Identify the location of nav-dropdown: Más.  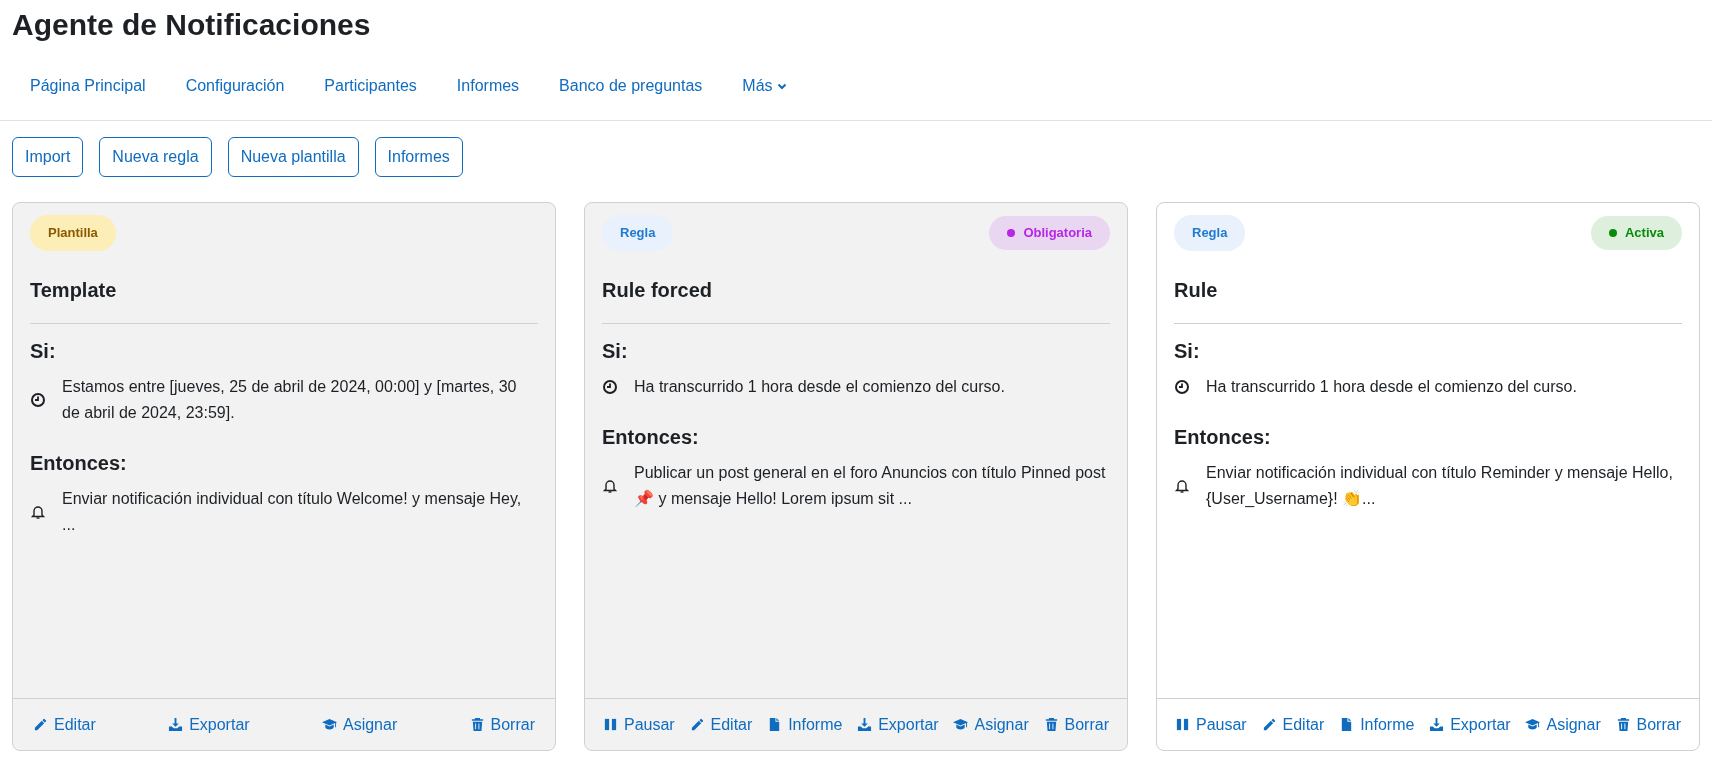
(764, 86).